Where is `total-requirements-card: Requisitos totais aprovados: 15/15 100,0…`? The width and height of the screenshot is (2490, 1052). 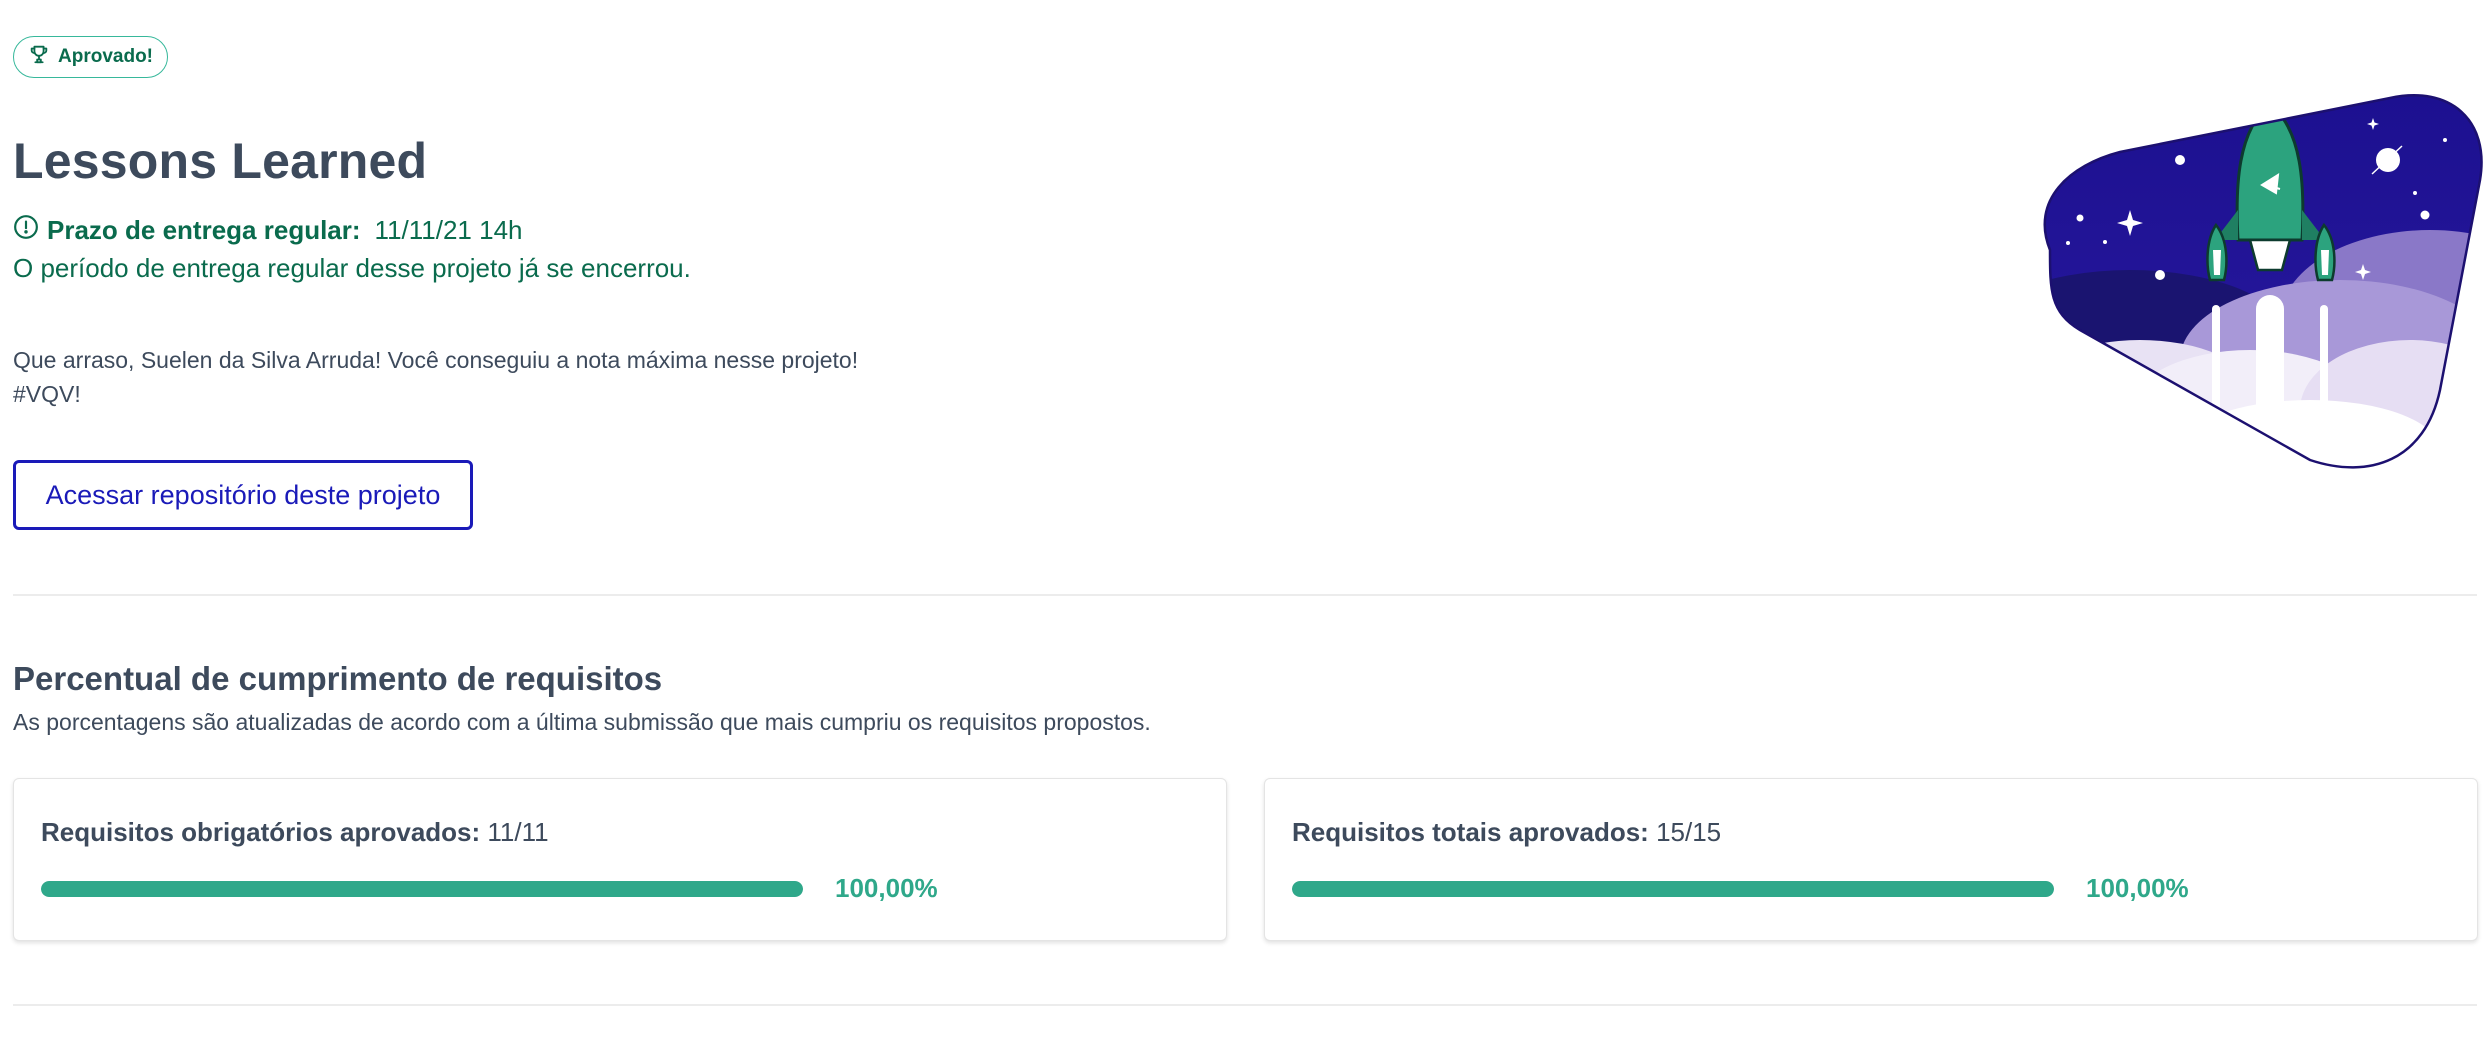 total-requirements-card: Requisitos totais aprovados: 15/15 100,0… is located at coordinates (1871, 859).